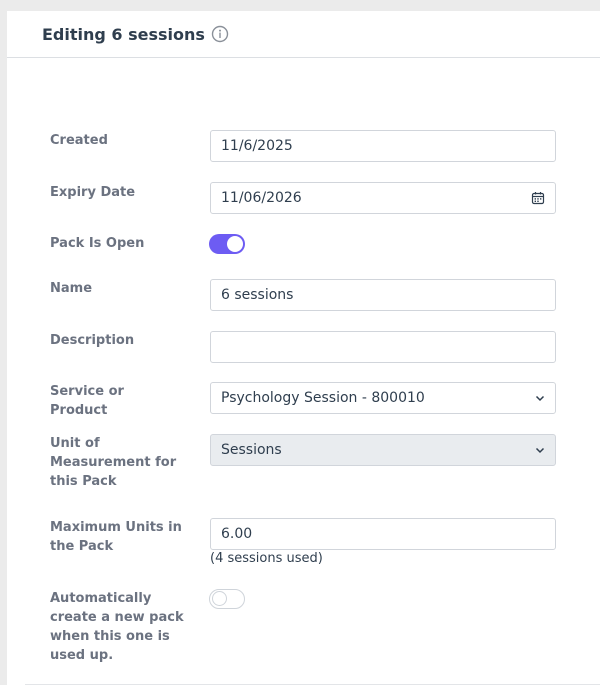 The height and width of the screenshot is (685, 600). What do you see at coordinates (237, 534) in the screenshot?
I see `max-units-value: 6.00` at bounding box center [237, 534].